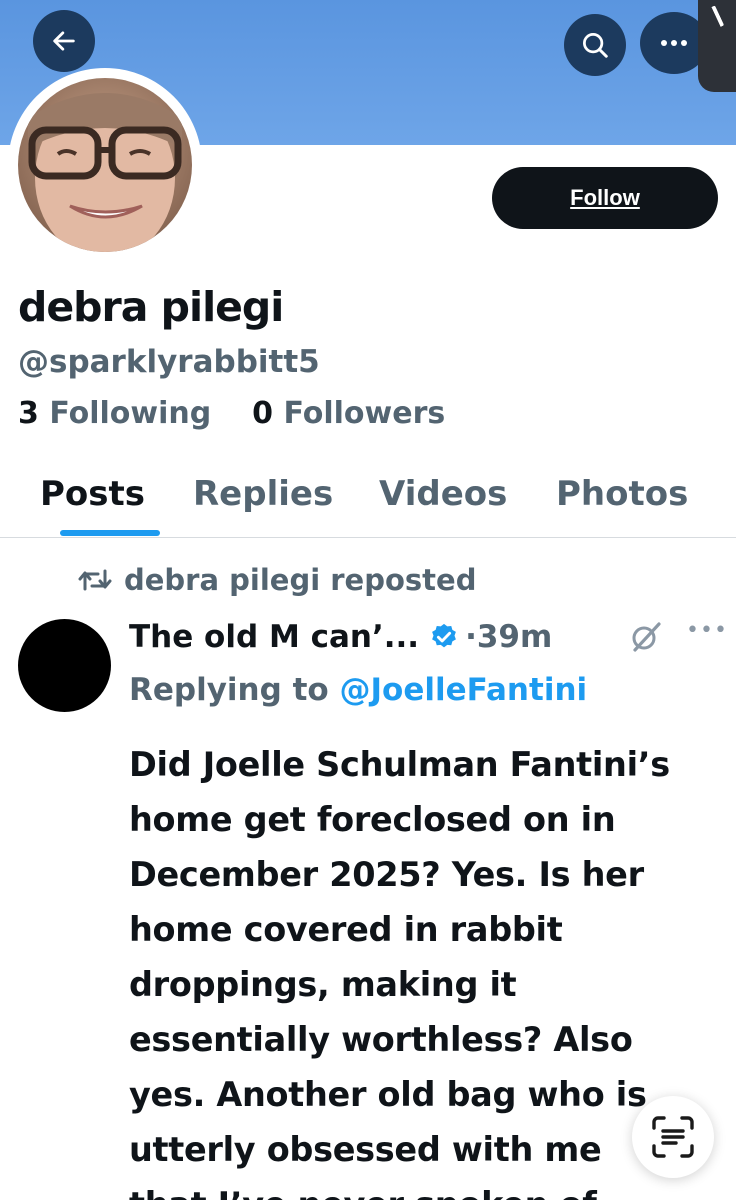 This screenshot has height=1200, width=736. Describe the element at coordinates (399, 764) in the screenshot. I see `post-text-line: Did Joelle Schulman Fantini’s` at that location.